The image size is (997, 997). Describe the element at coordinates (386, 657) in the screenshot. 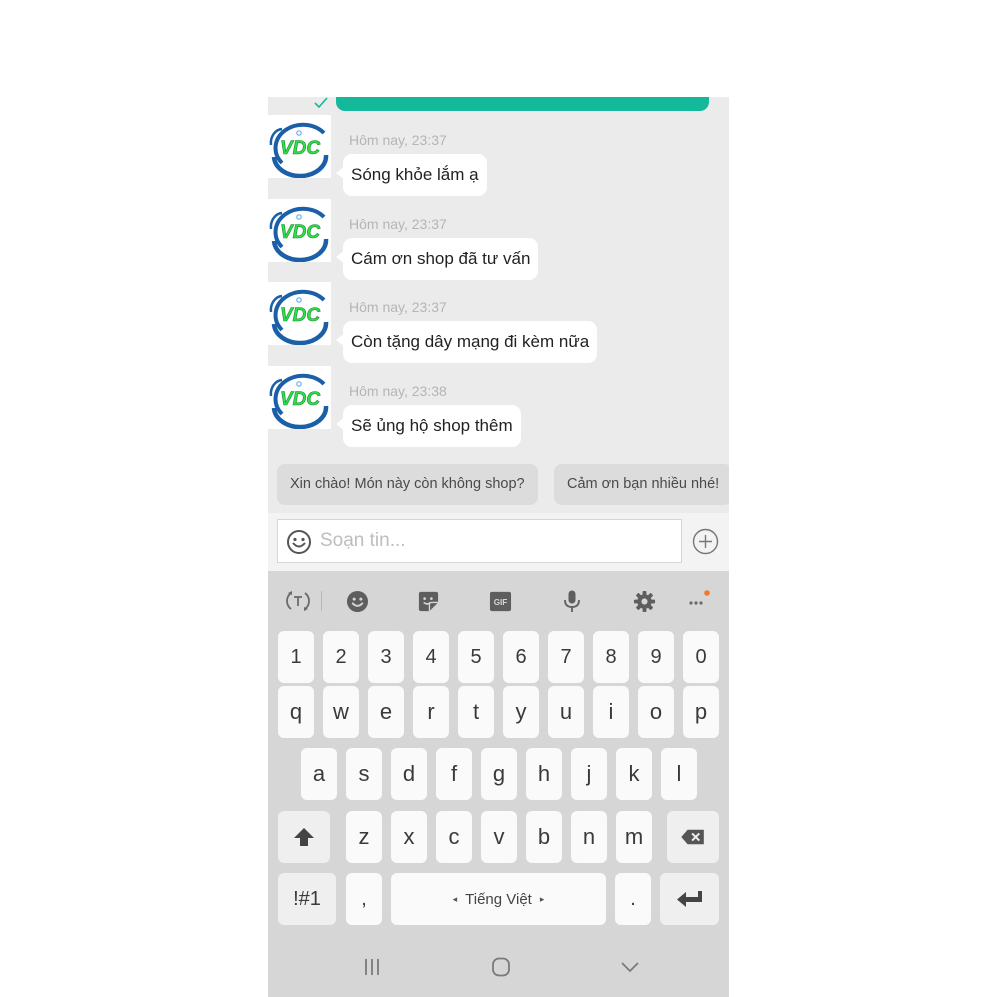

I see `key-3: 3` at that location.